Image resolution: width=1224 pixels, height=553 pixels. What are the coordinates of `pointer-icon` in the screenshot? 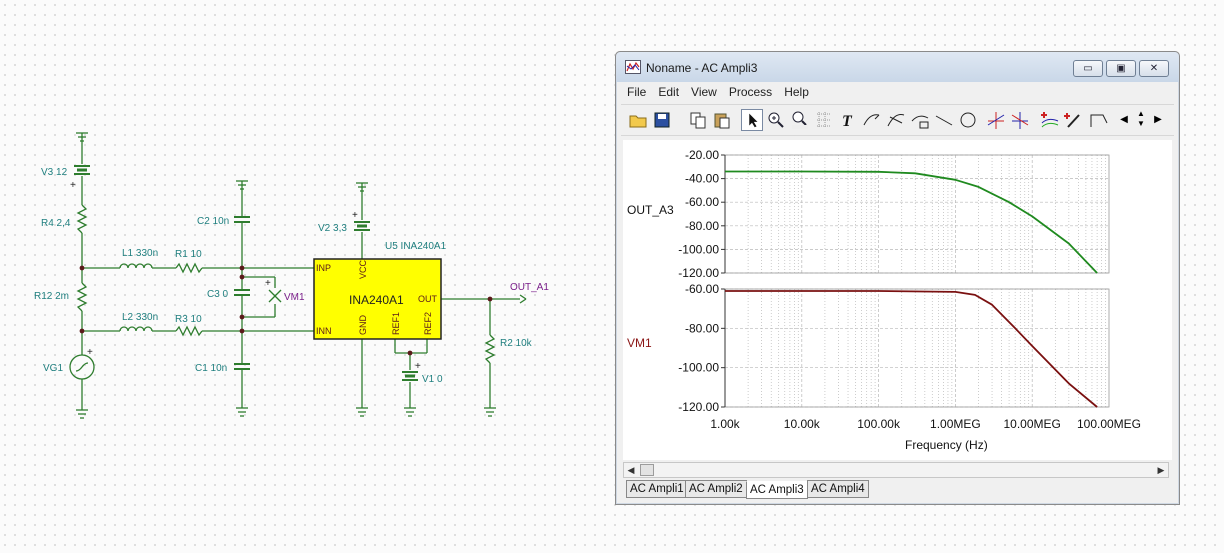 It's located at (752, 120).